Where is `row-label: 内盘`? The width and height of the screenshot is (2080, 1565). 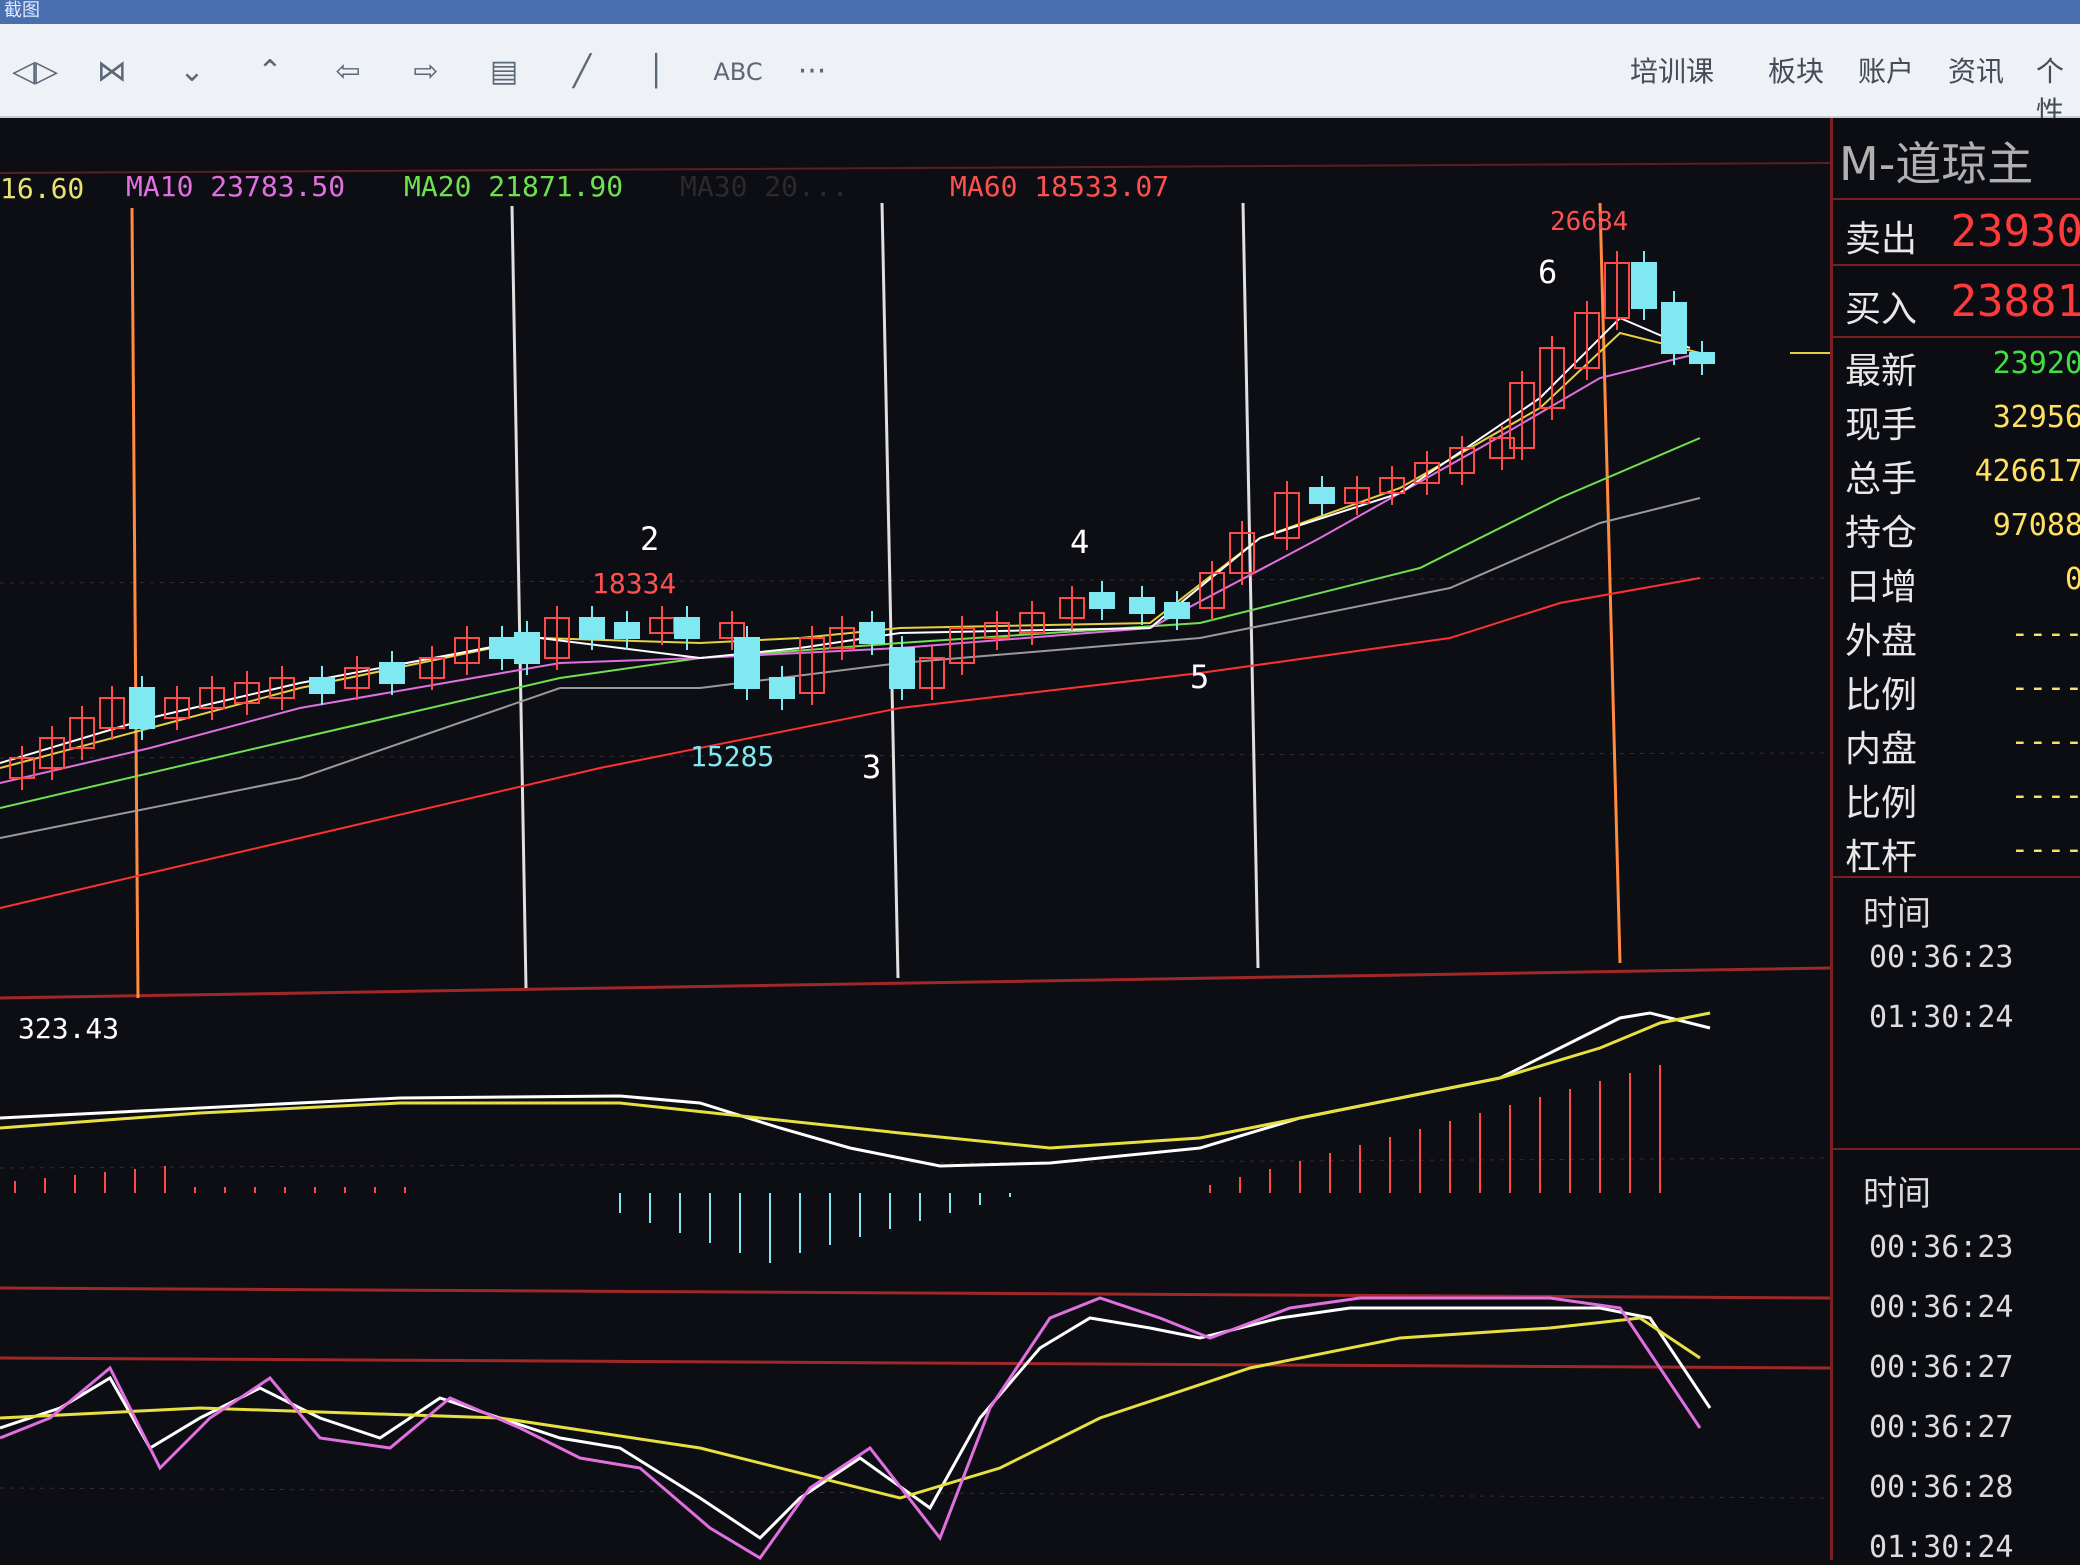
row-label: 内盘 is located at coordinates (1881, 749).